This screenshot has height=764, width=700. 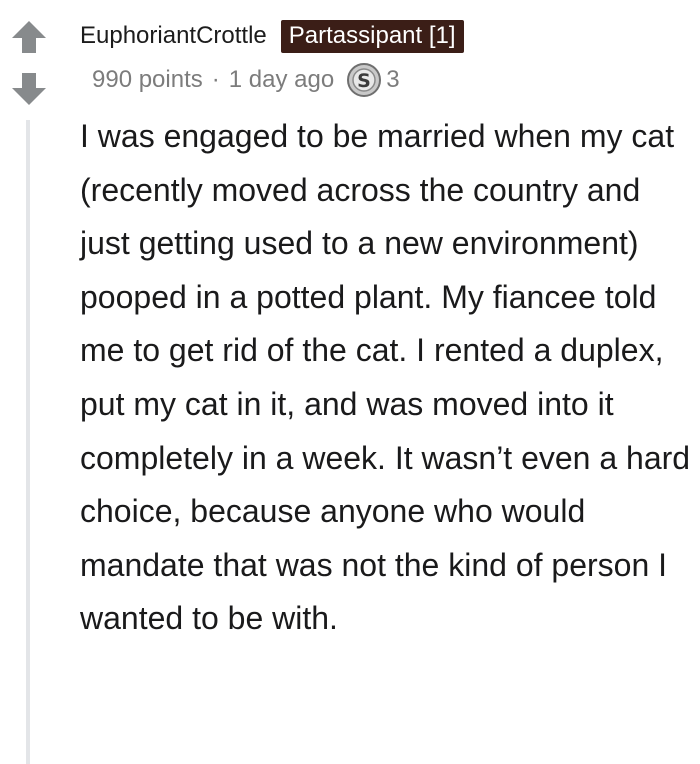 I want to click on downvote-button, so click(x=29, y=89).